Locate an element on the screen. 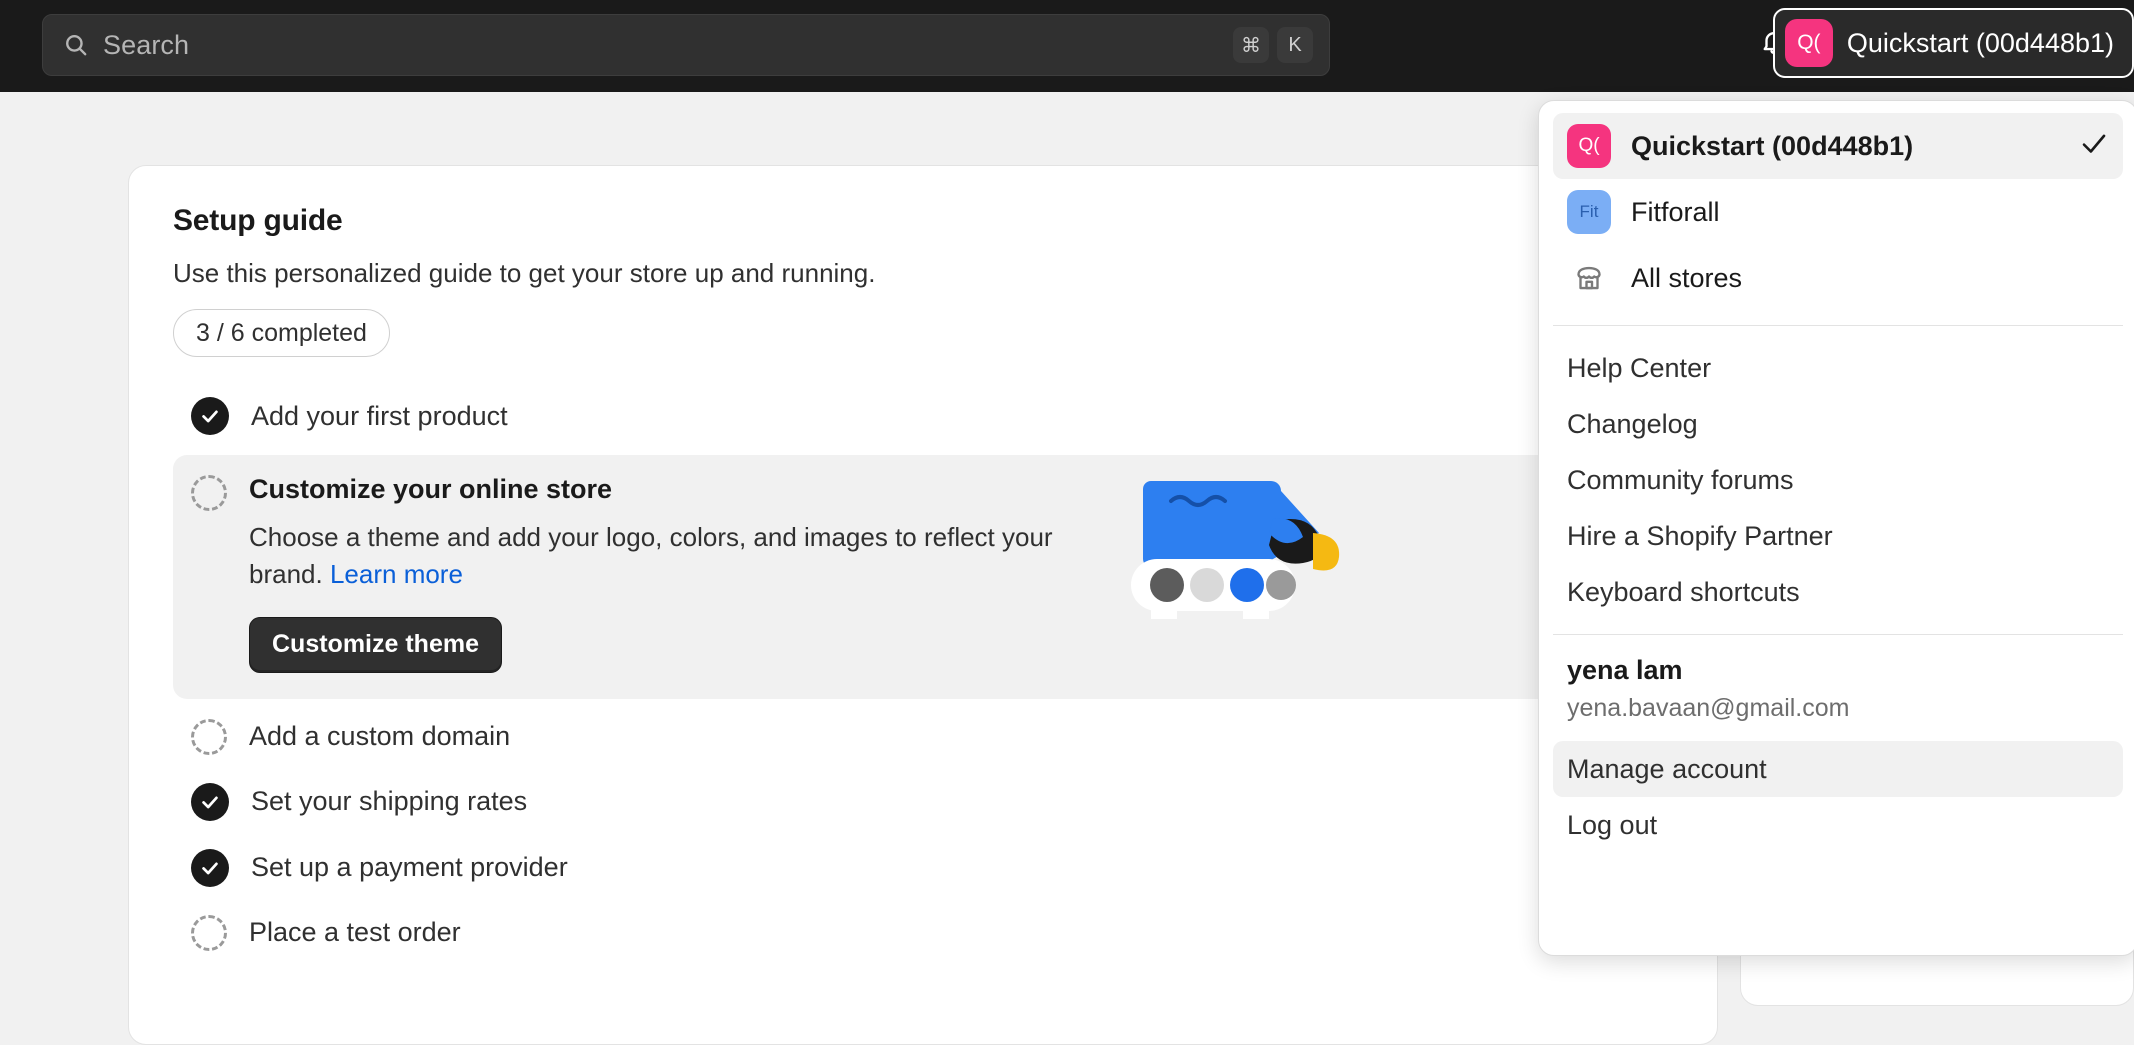  dropdown-store-fitforall: Fit Fitforall is located at coordinates (1838, 212).